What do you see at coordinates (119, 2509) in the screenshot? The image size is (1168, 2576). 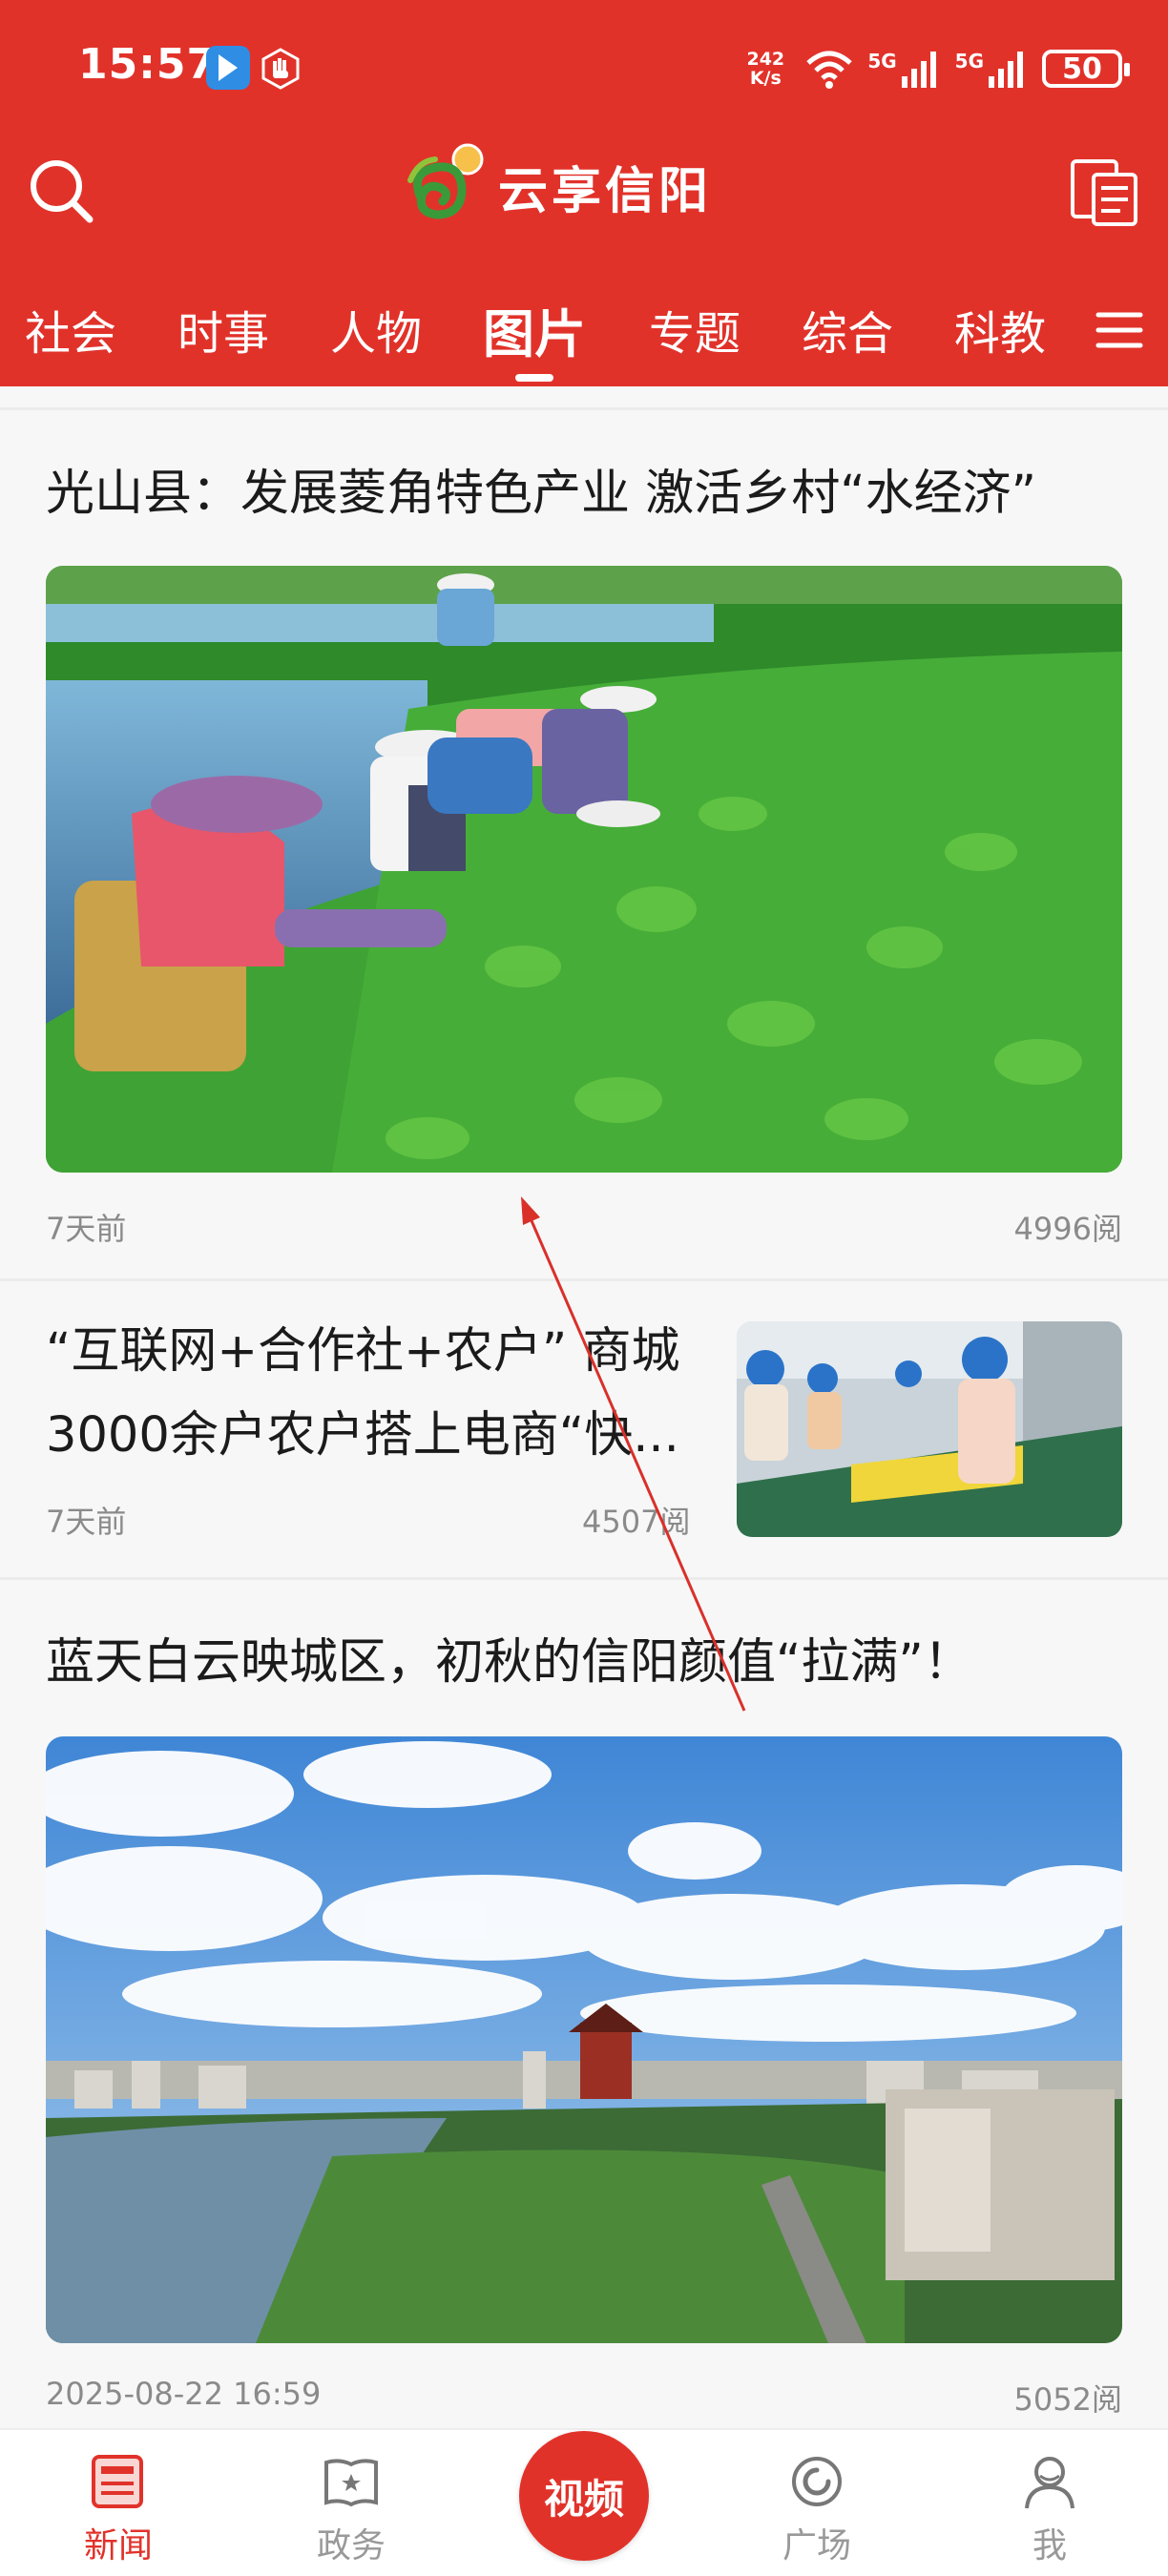 I see `nav-news: 新闻` at bounding box center [119, 2509].